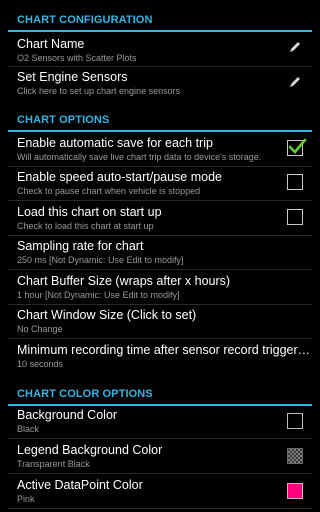 Image resolution: width=320 pixels, height=512 pixels. What do you see at coordinates (295, 421) in the screenshot?
I see `background-color-swatch` at bounding box center [295, 421].